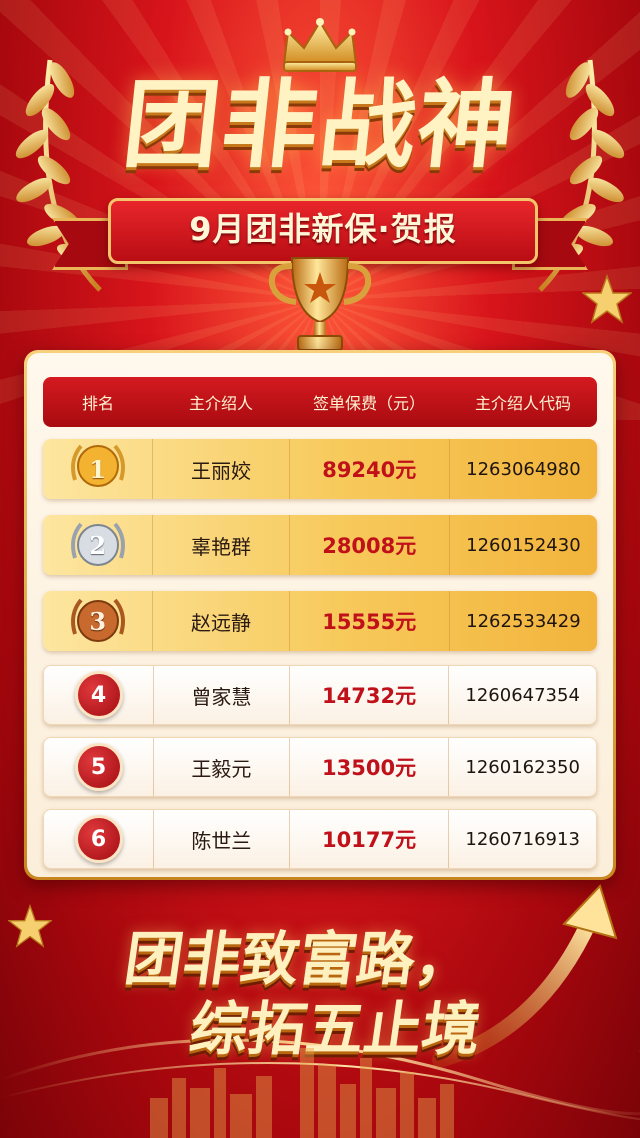  What do you see at coordinates (368, 695) in the screenshot?
I see `premium-amount: 14732元` at bounding box center [368, 695].